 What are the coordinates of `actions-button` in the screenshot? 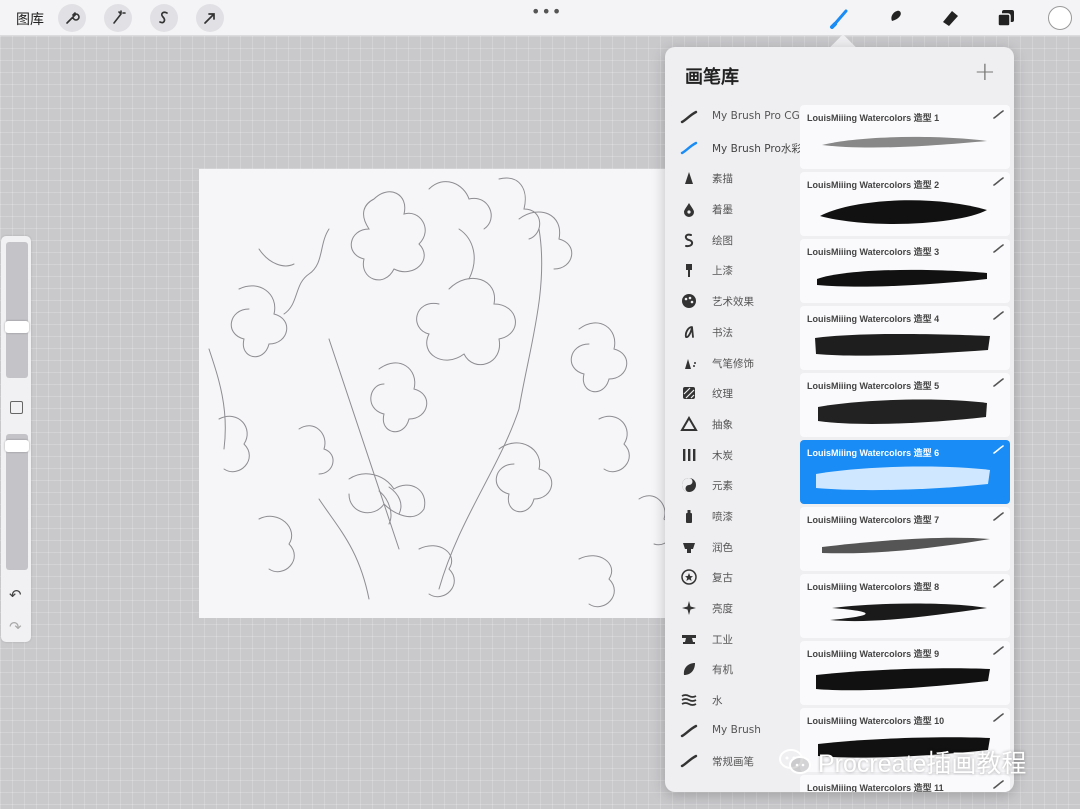 It's located at (72, 18).